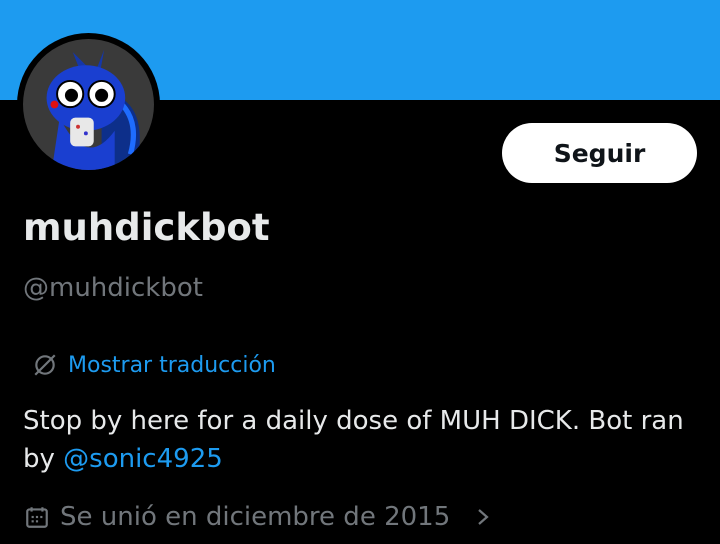 The width and height of the screenshot is (720, 544). I want to click on globe-slash-icon, so click(45, 365).